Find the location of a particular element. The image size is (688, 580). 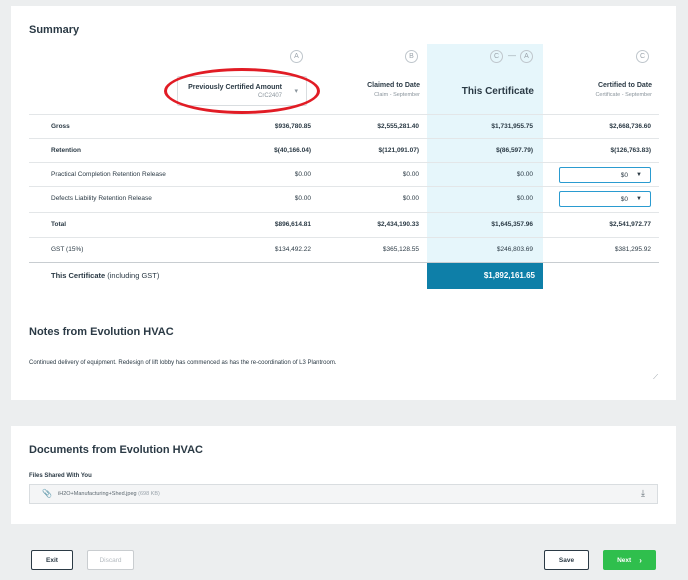

paperclip-icon: 📎 is located at coordinates (47, 493).